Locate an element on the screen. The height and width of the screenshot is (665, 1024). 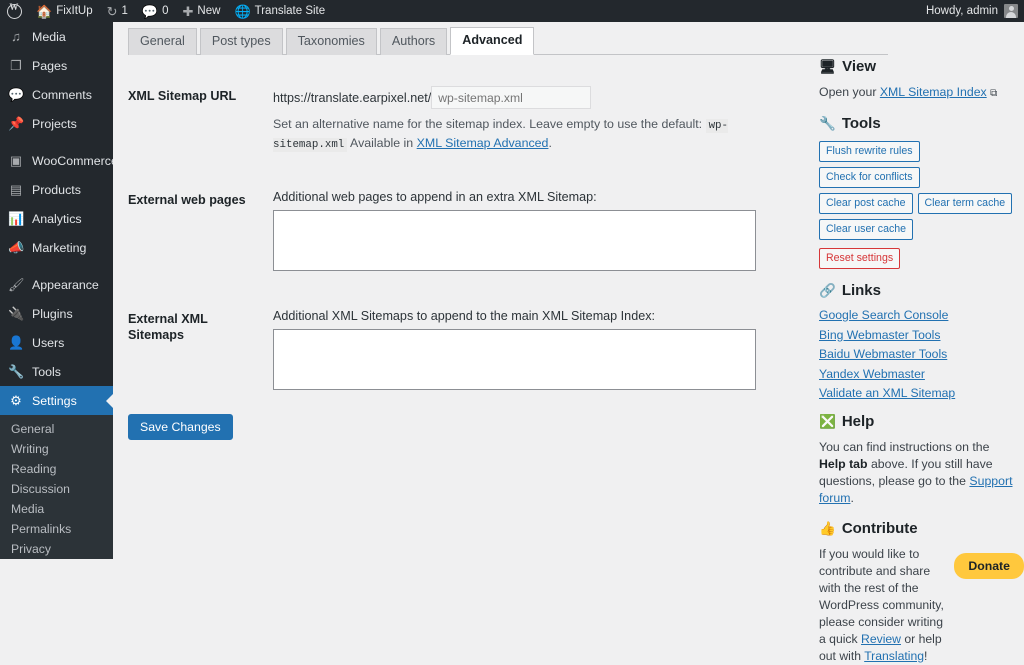
review-link: Review is located at coordinates (881, 639).